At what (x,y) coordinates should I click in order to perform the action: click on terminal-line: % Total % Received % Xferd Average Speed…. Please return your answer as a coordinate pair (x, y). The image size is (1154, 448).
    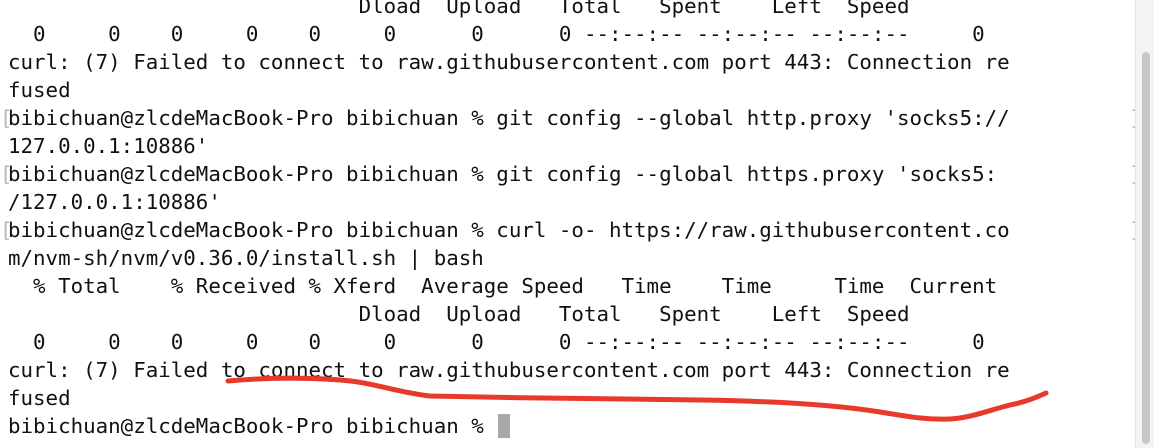
    Looking at the image, I should click on (573, 286).